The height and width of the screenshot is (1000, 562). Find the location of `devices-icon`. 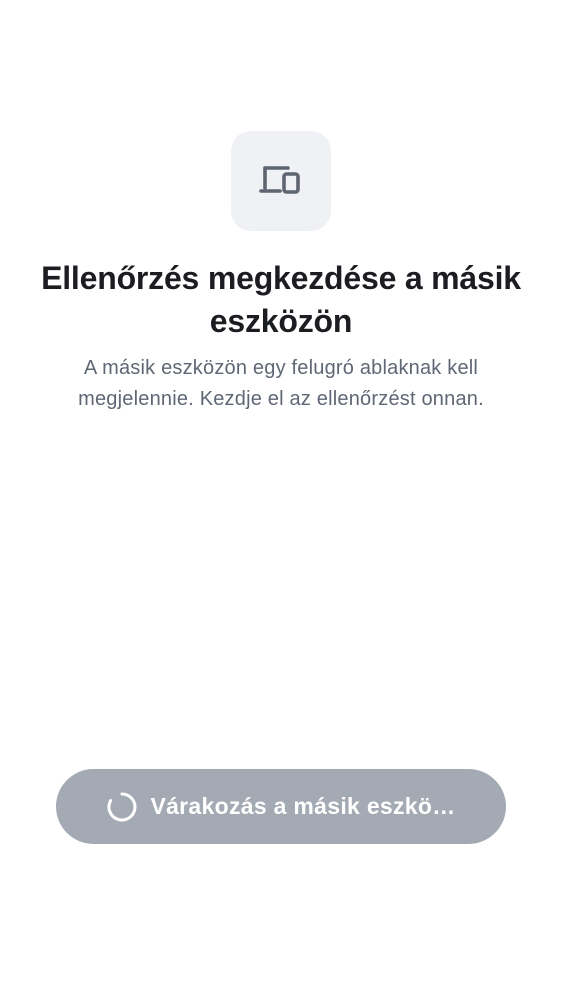

devices-icon is located at coordinates (279, 180).